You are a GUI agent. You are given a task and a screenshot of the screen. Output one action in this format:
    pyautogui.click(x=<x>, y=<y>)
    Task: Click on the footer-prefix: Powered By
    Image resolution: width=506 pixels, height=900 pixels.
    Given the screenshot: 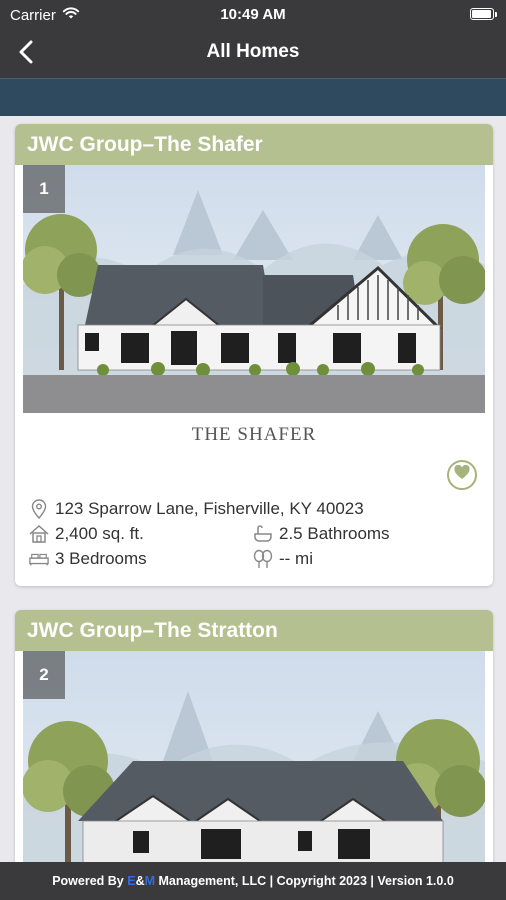 What is the action you would take?
    pyautogui.click(x=90, y=881)
    